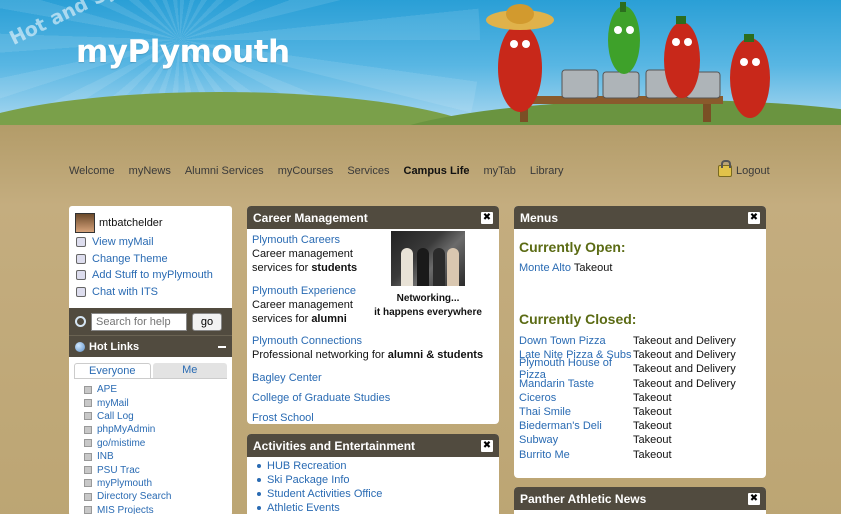  I want to click on activity-link: HUB Recreation, so click(306, 466).